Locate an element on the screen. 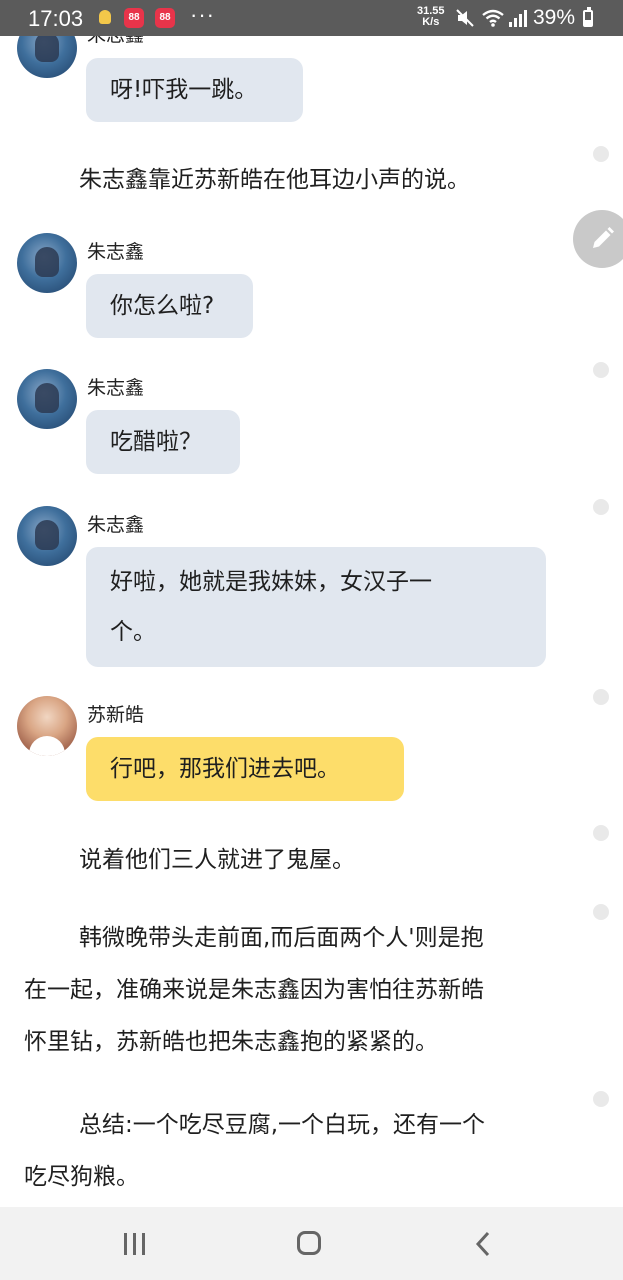 This screenshot has width=623, height=1280. network-speed: 31.55 K/s is located at coordinates (431, 17).